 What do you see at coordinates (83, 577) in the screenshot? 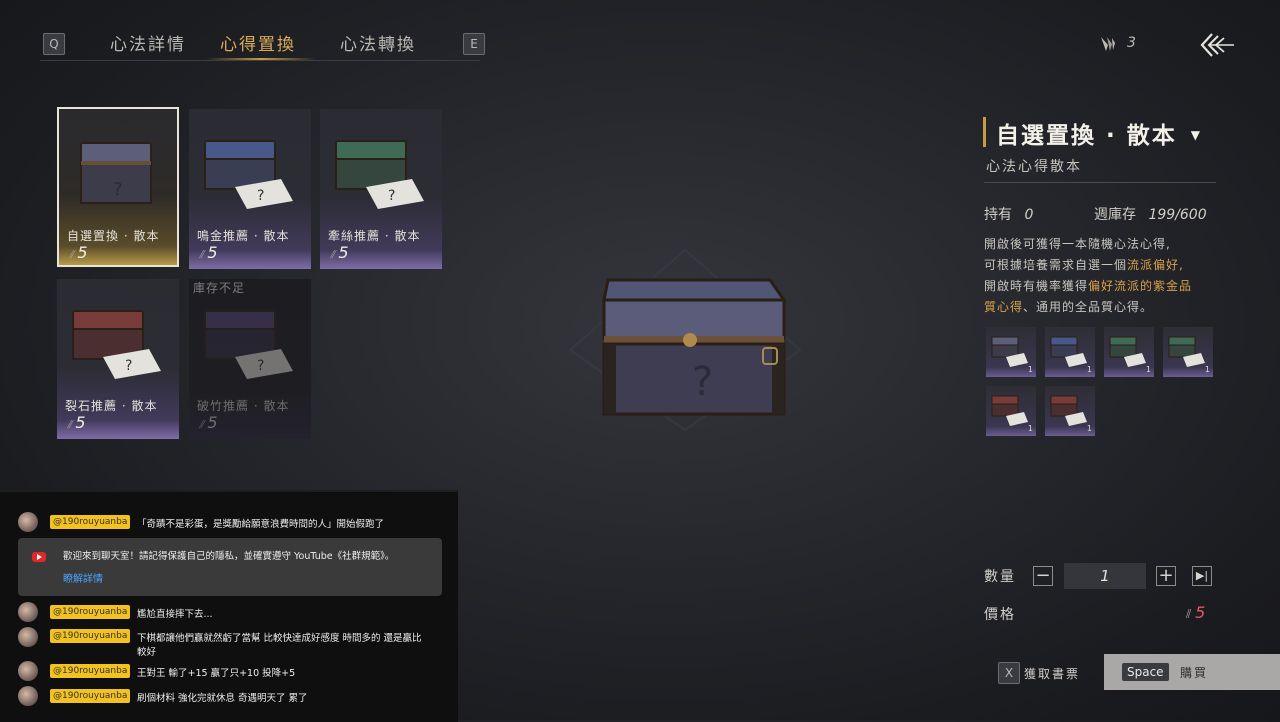
I see `learn-more-link: 瞭解詳情` at bounding box center [83, 577].